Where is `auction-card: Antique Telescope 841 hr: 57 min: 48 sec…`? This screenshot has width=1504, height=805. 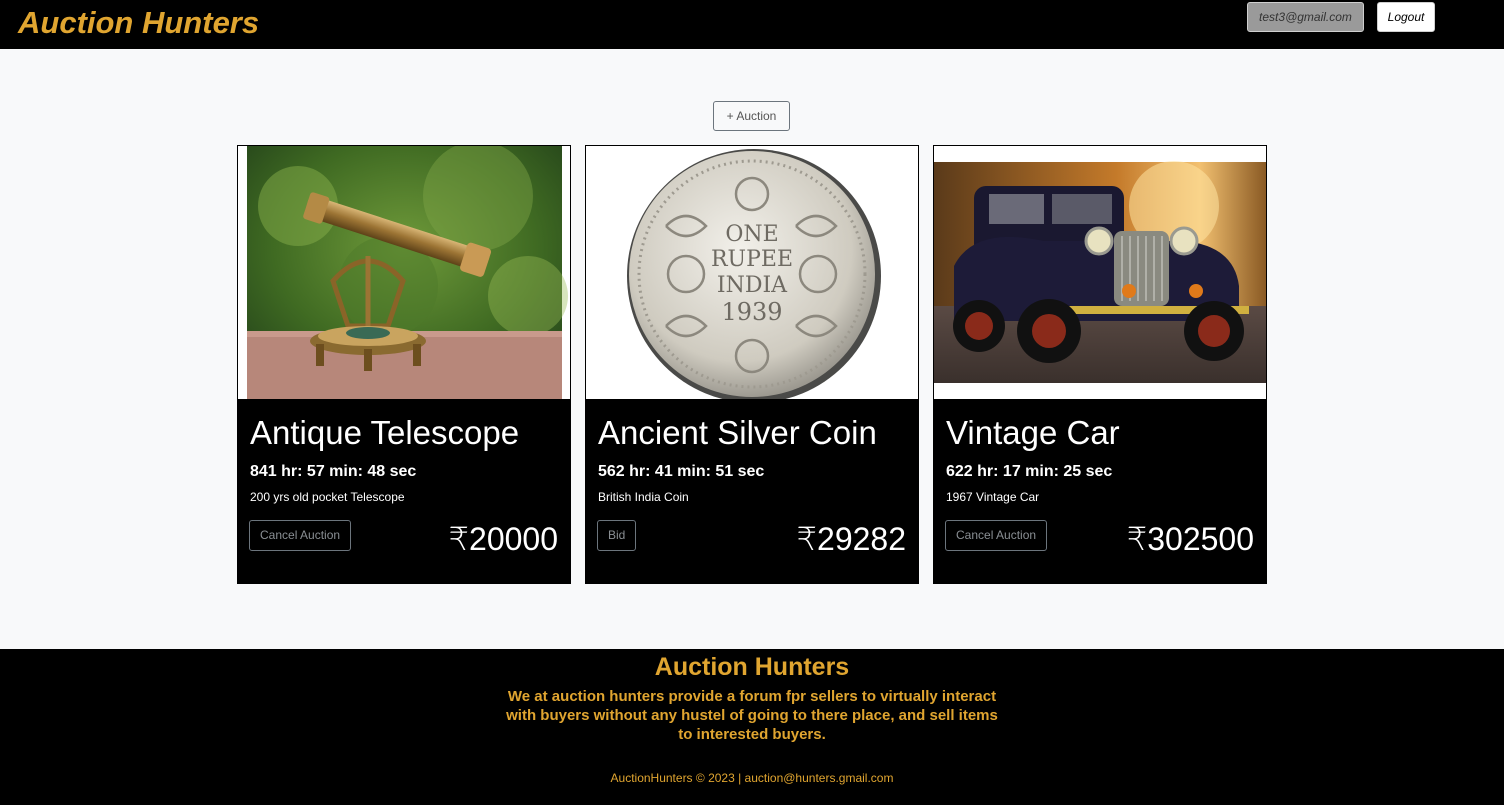 auction-card: Antique Telescope 841 hr: 57 min: 48 sec… is located at coordinates (404, 364).